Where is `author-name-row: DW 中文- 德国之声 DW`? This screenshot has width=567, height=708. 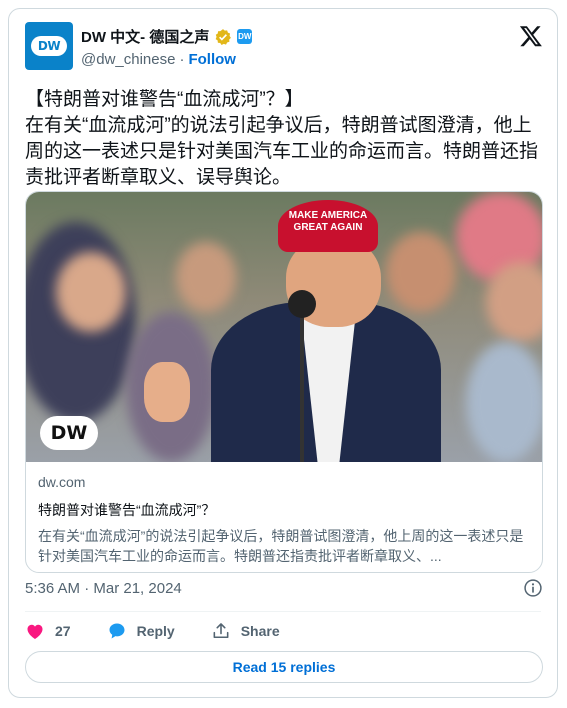 author-name-row: DW 中文- 德国之声 DW is located at coordinates (167, 36).